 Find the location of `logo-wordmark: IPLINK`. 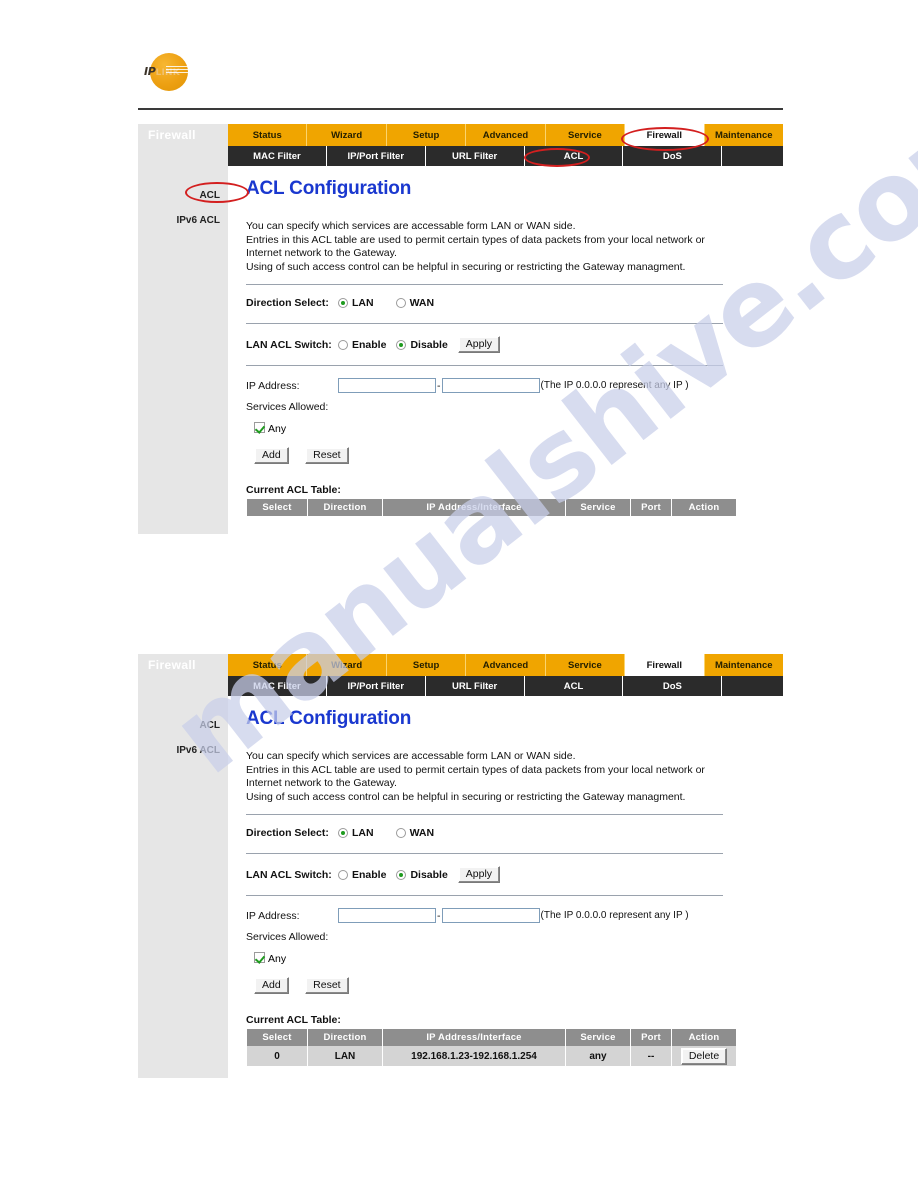

logo-wordmark: IPLINK is located at coordinates (162, 71).